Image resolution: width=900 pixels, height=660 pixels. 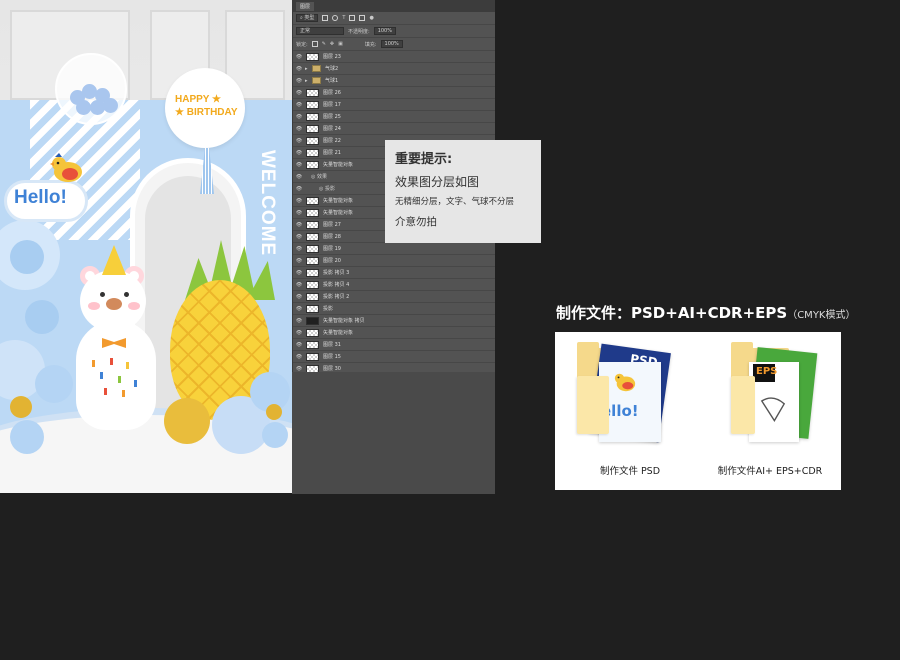 I want to click on lock-paint-icon: ✎, so click(x=324, y=44).